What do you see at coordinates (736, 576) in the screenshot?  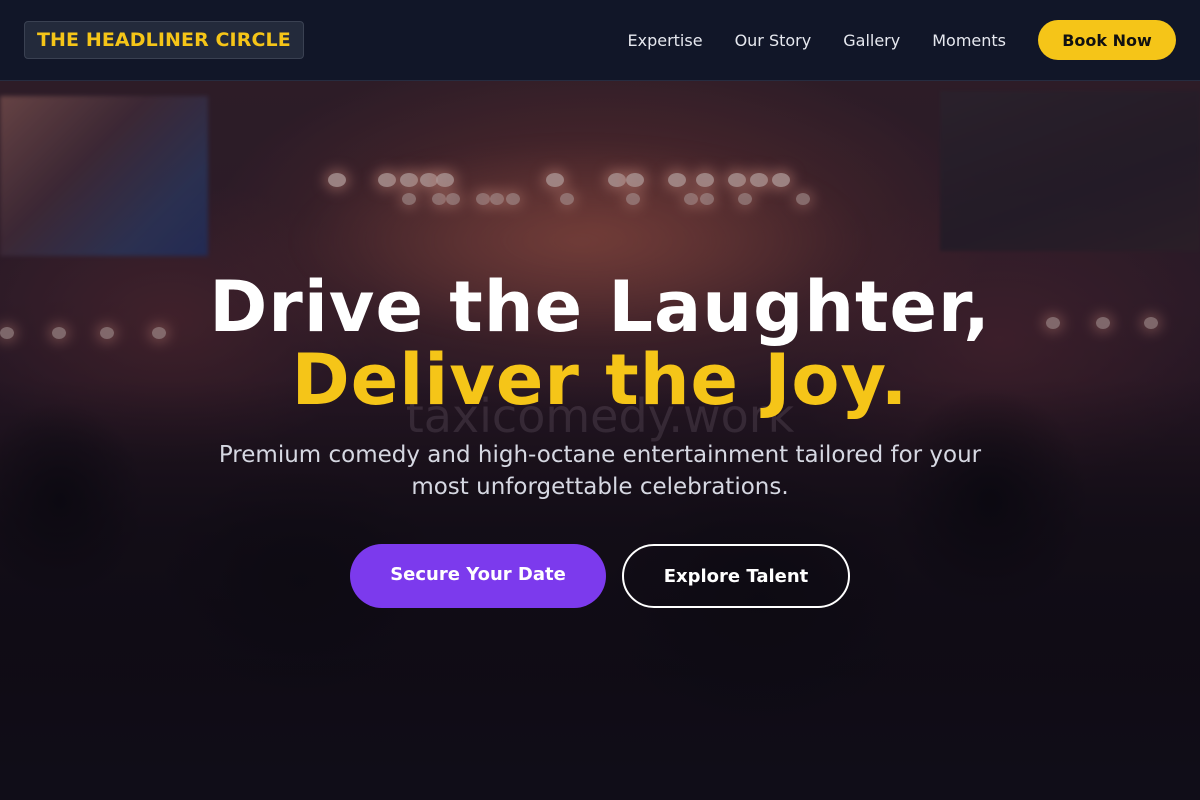 I see `explore-talent-button: Explore Talent` at bounding box center [736, 576].